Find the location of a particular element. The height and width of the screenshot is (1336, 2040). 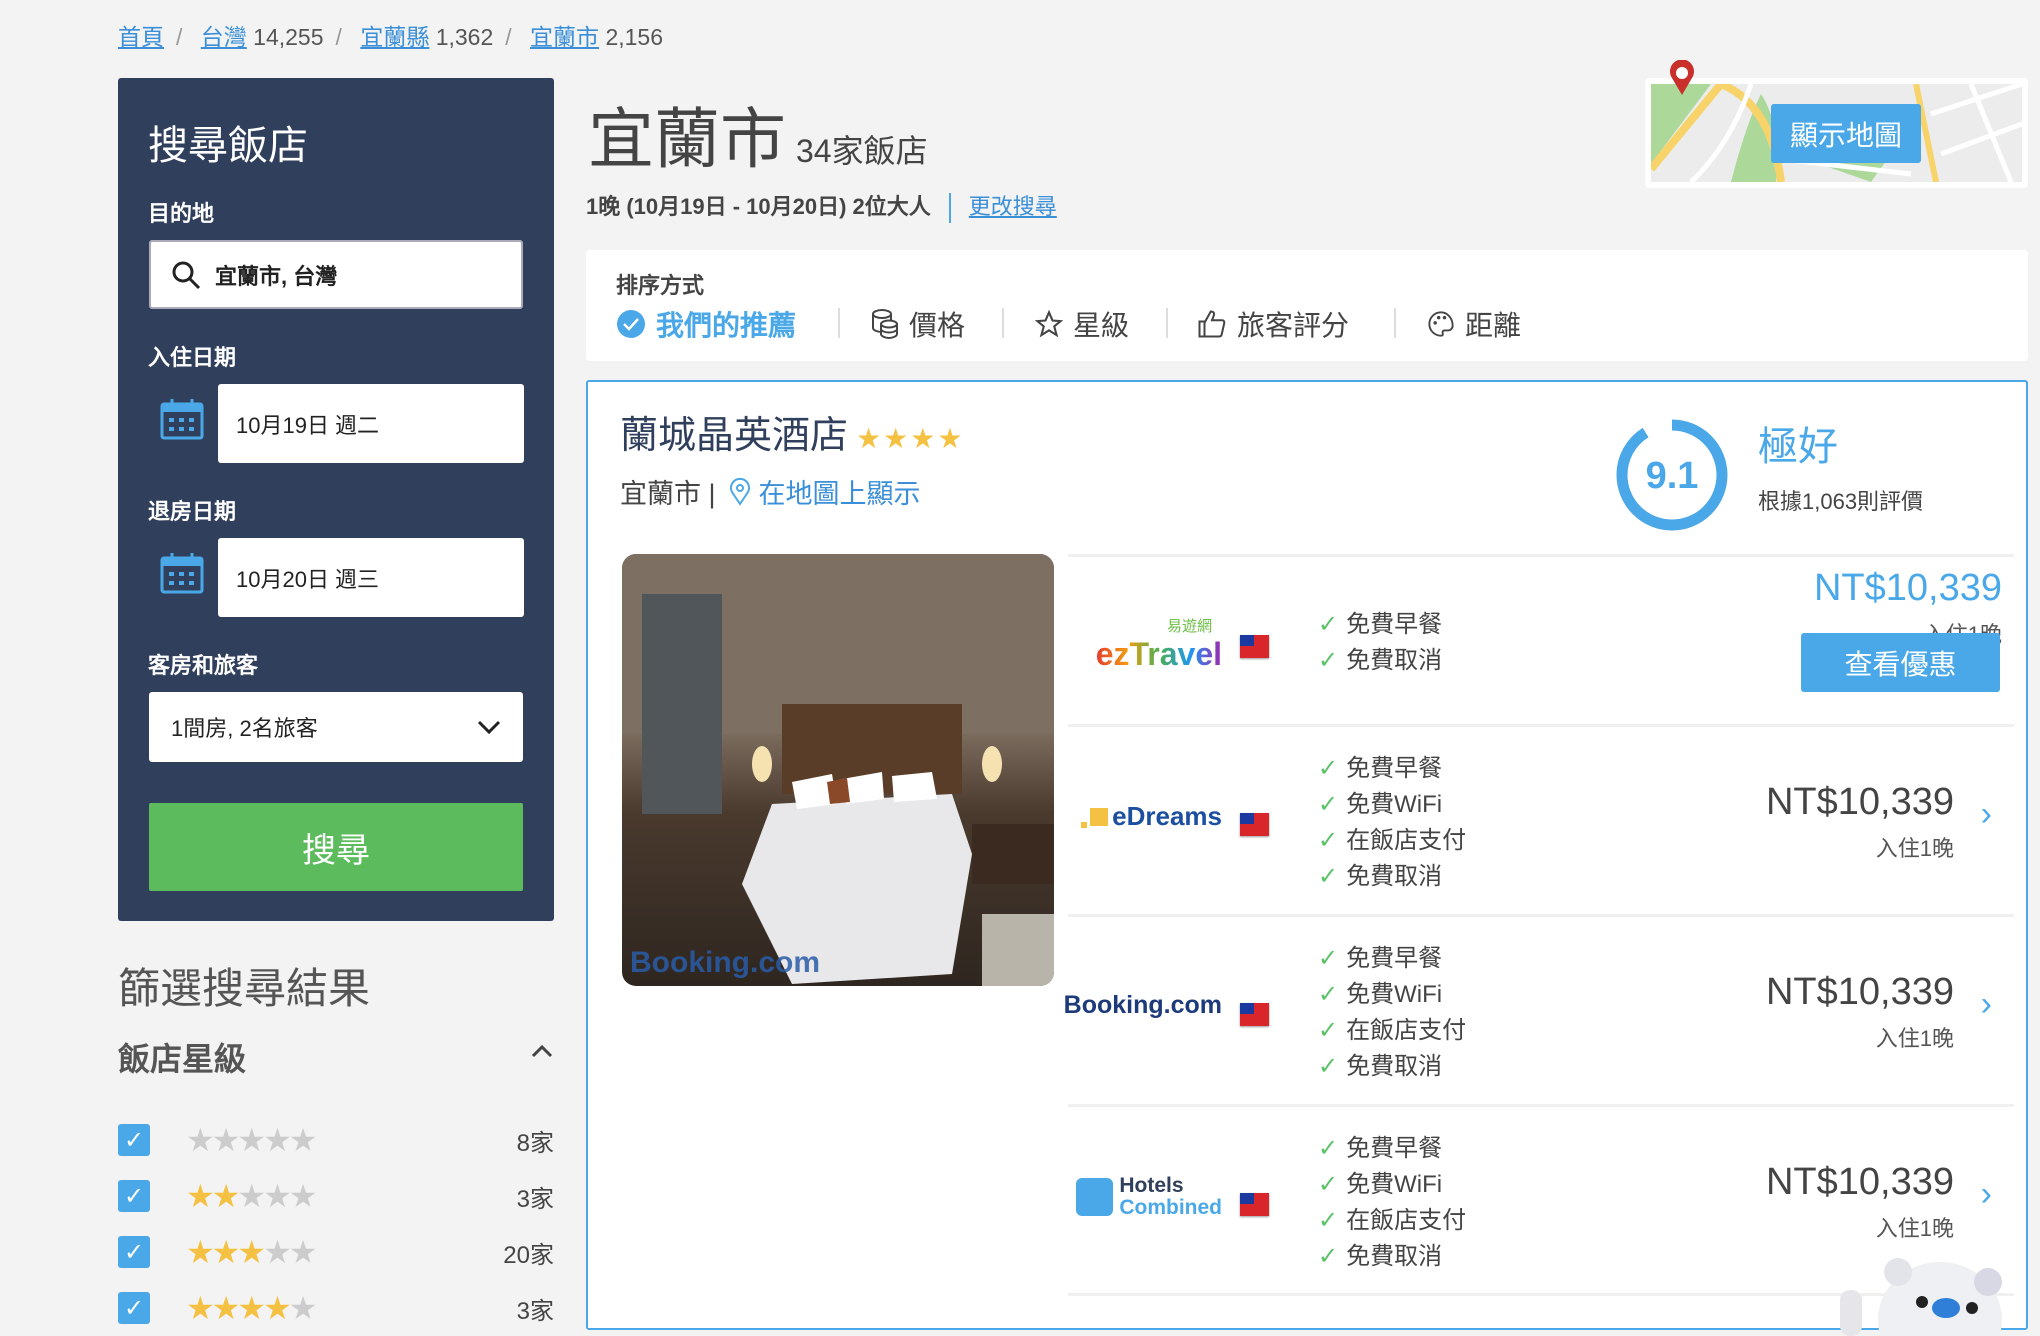

mascot-bear-icon is located at coordinates (1921, 1297).